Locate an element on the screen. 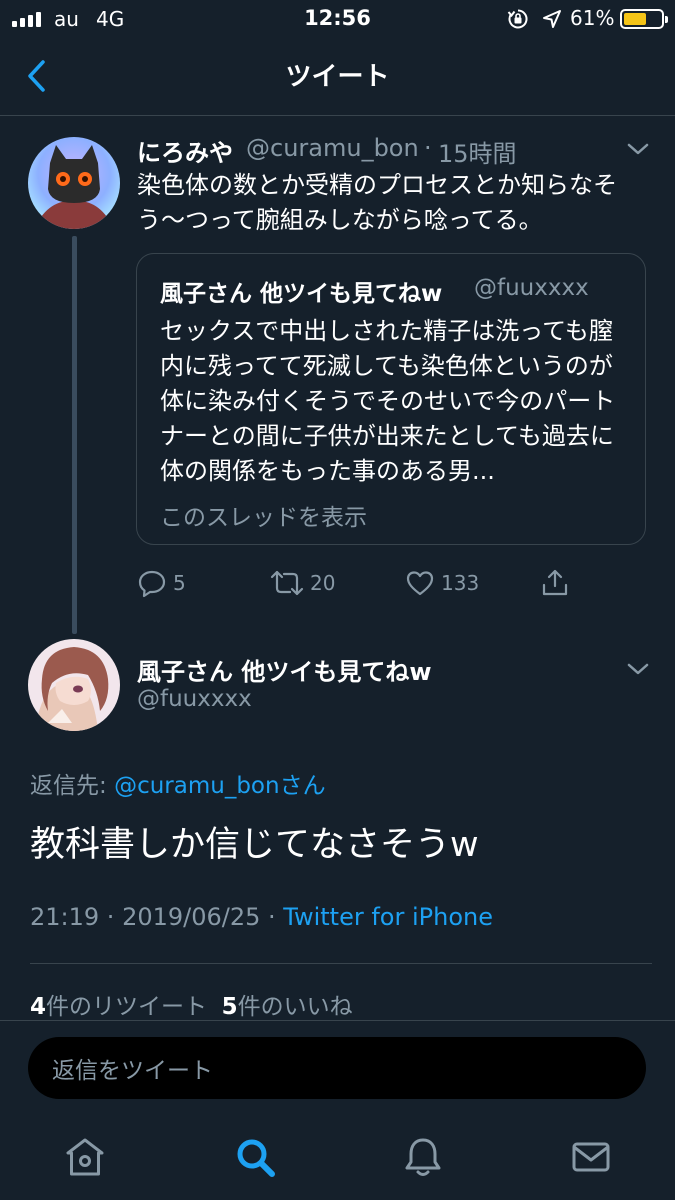 This screenshot has width=675, height=1200. tab-messages is located at coordinates (591, 1157).